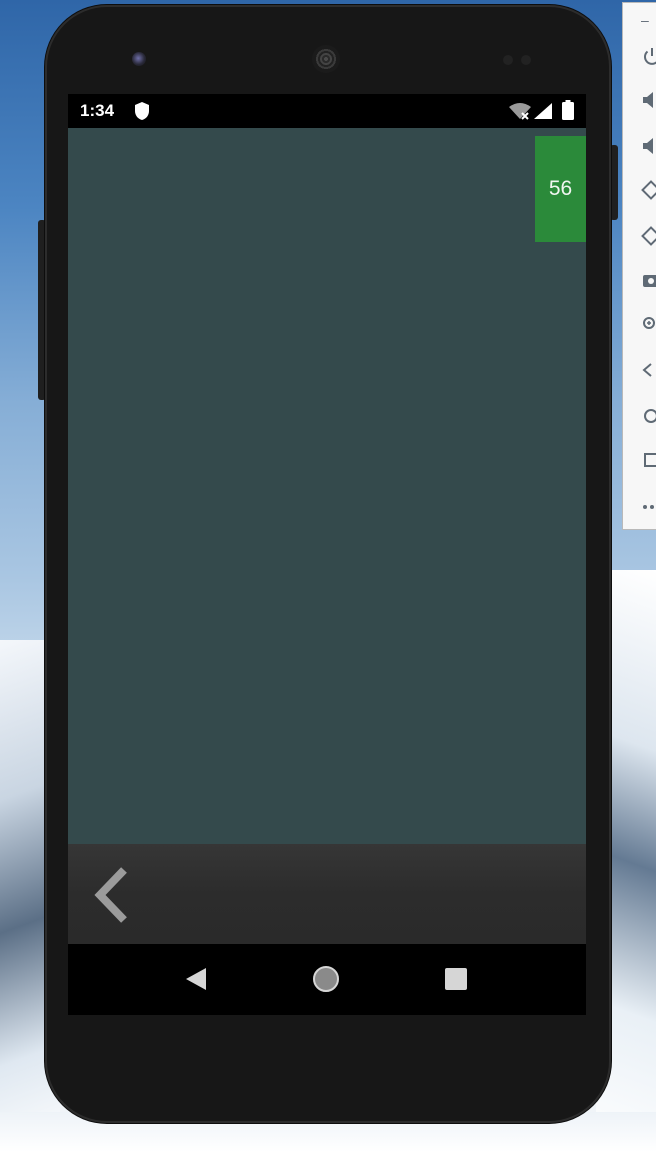 The width and height of the screenshot is (656, 1152). I want to click on status-time: 1:34, so click(97, 110).